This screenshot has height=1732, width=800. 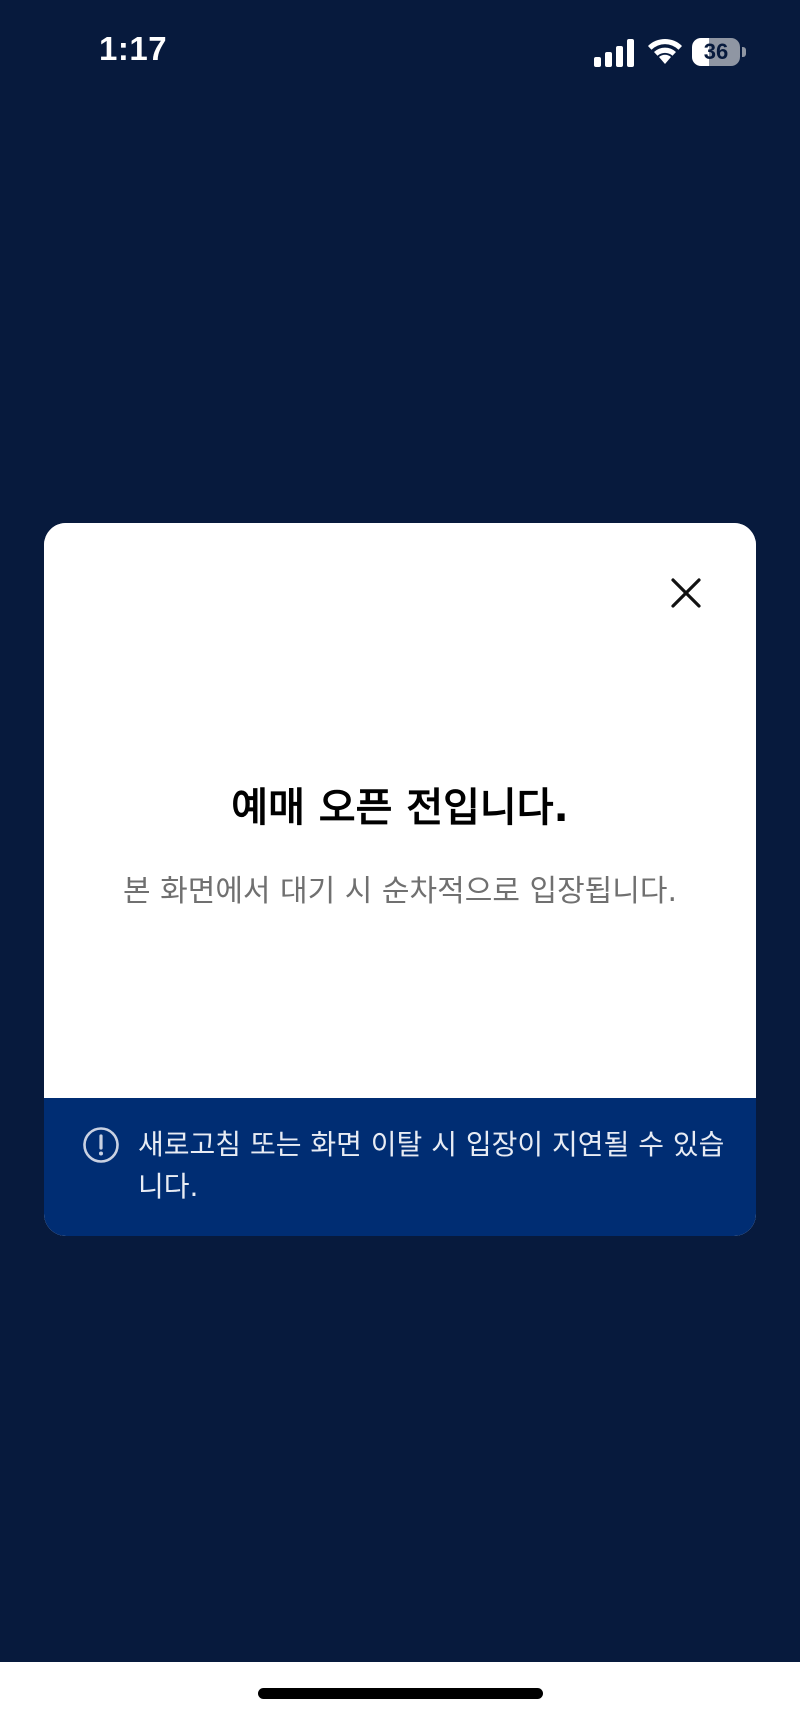 I want to click on home-indicator-area, so click(x=400, y=1697).